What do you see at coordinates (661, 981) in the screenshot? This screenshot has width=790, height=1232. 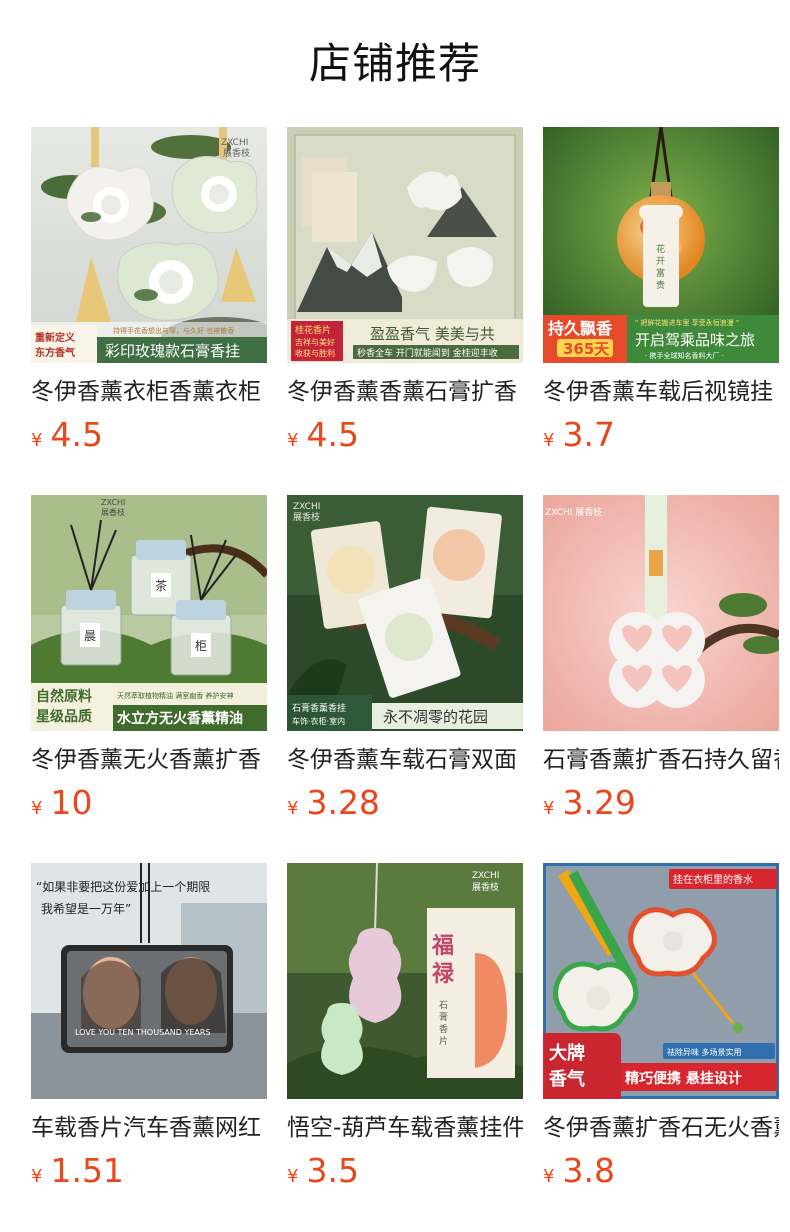 I see `product-image: 挂在衣柜里的香水 祛除异味 多场景实用 大牌 香气 精巧便携 悬挂设计` at bounding box center [661, 981].